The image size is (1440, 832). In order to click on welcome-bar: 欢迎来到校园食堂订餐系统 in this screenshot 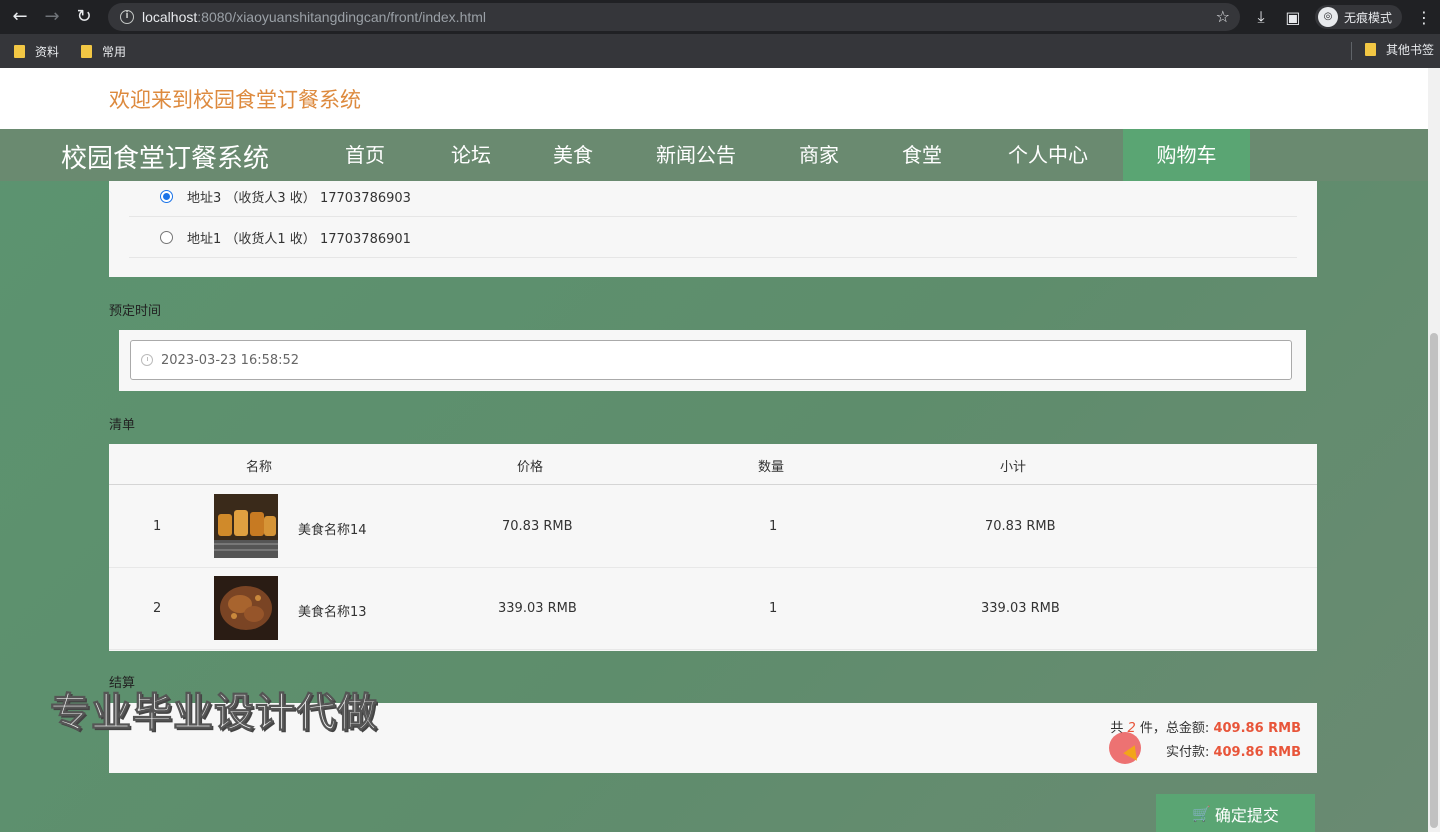, I will do `click(714, 98)`.